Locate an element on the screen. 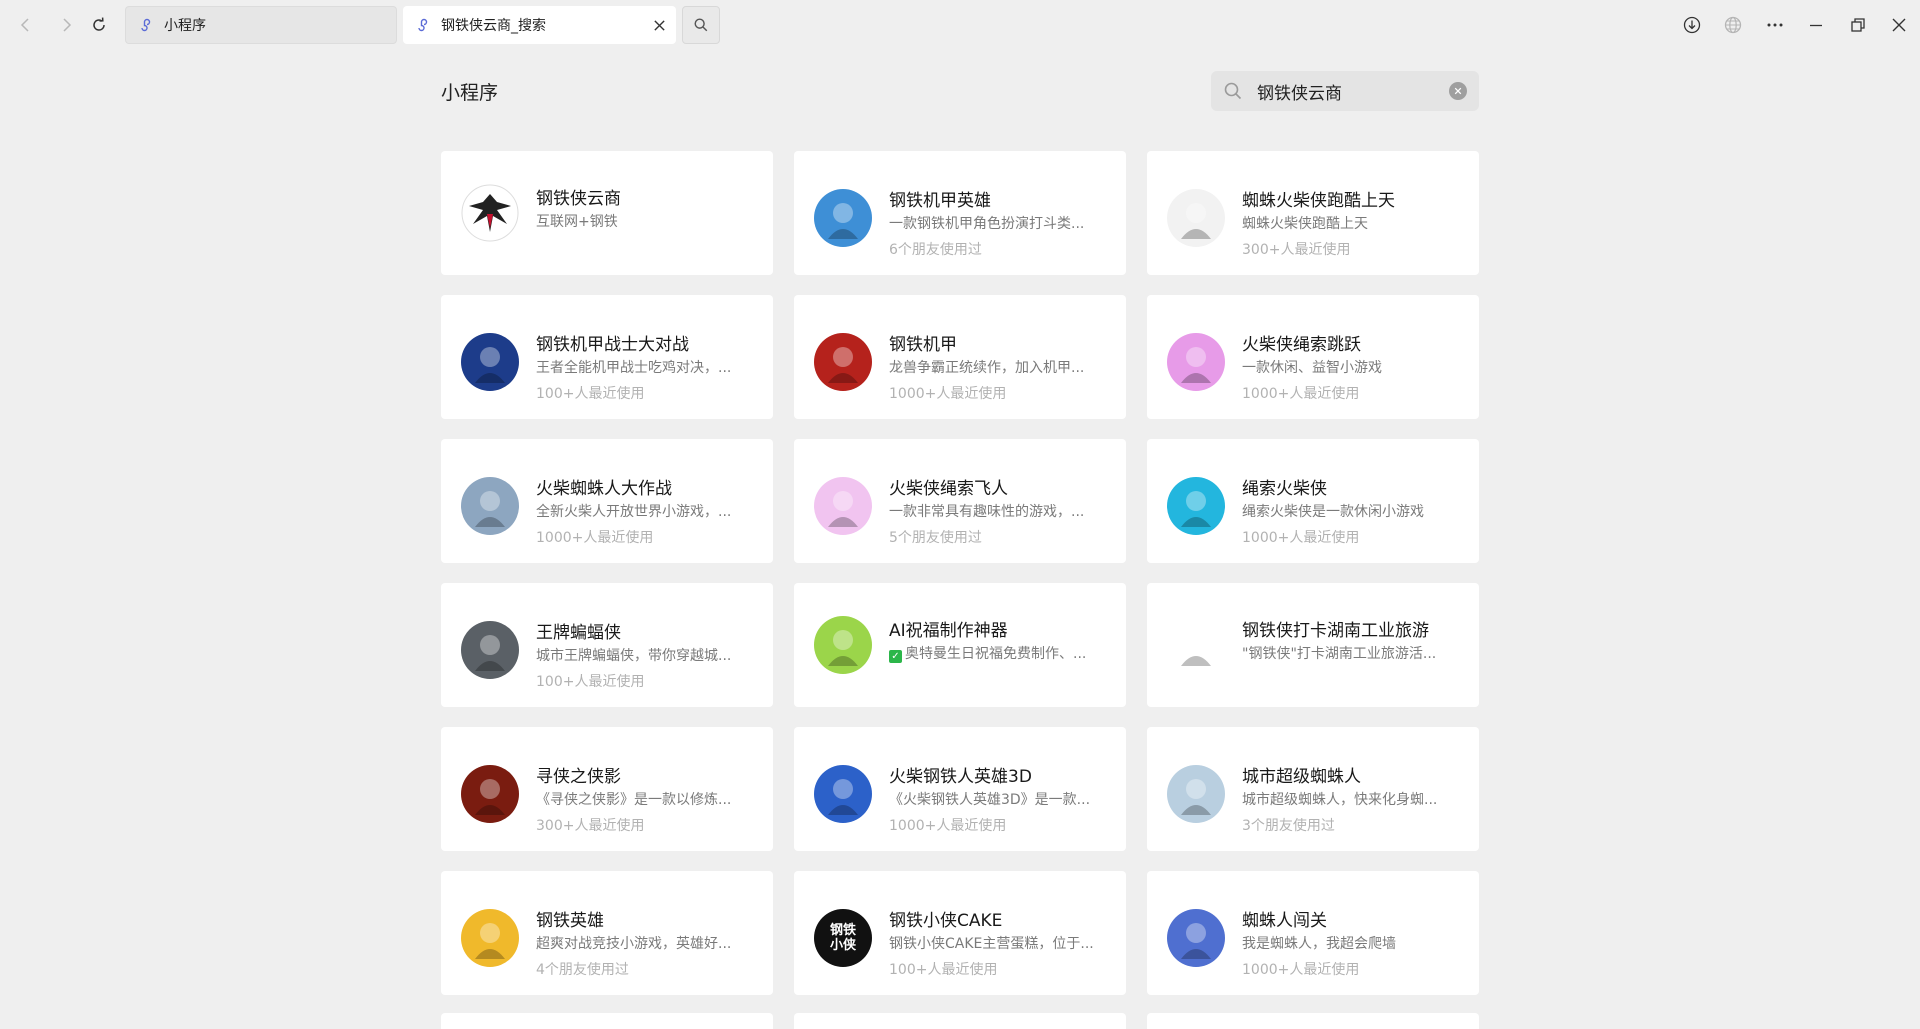 The height and width of the screenshot is (1029, 1920). refresh-icon is located at coordinates (99, 25).